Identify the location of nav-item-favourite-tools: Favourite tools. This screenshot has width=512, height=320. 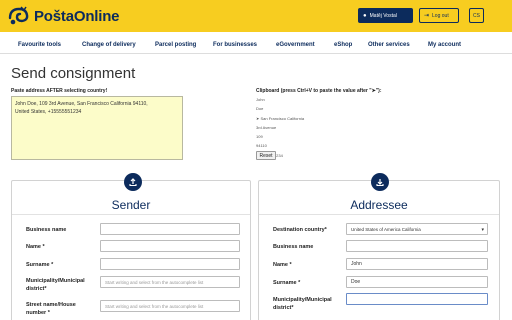
(39, 45).